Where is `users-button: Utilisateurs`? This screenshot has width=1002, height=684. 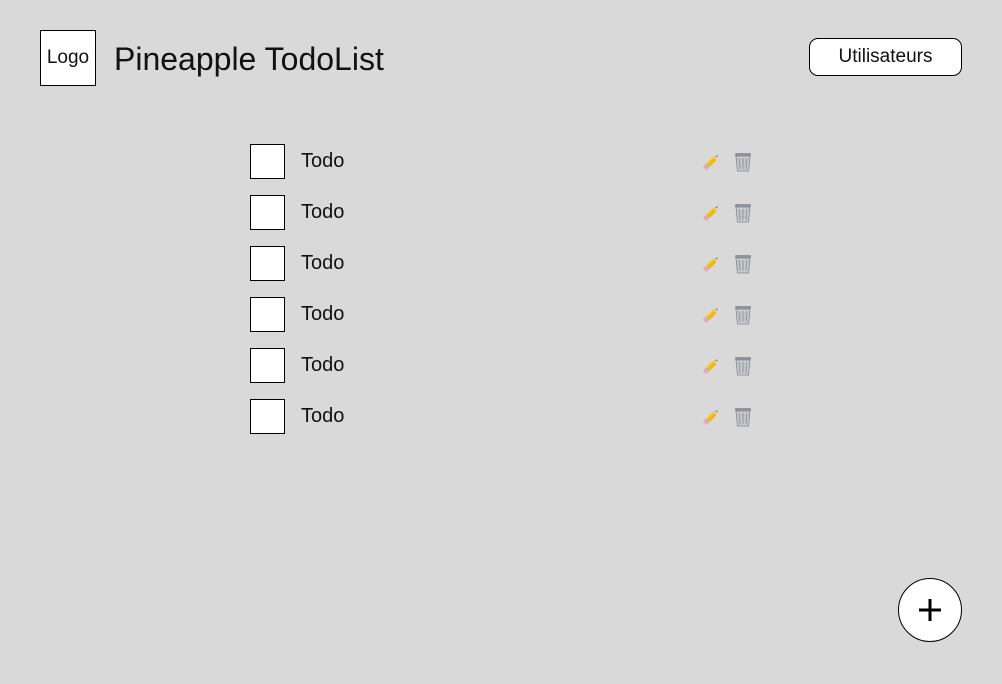 users-button: Utilisateurs is located at coordinates (885, 57).